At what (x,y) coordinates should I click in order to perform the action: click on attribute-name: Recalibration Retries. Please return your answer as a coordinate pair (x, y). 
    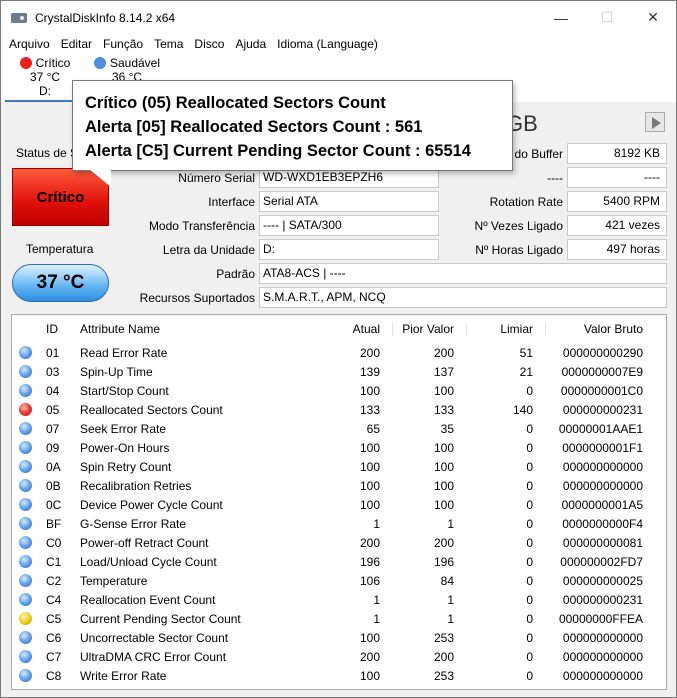
    Looking at the image, I should click on (136, 485).